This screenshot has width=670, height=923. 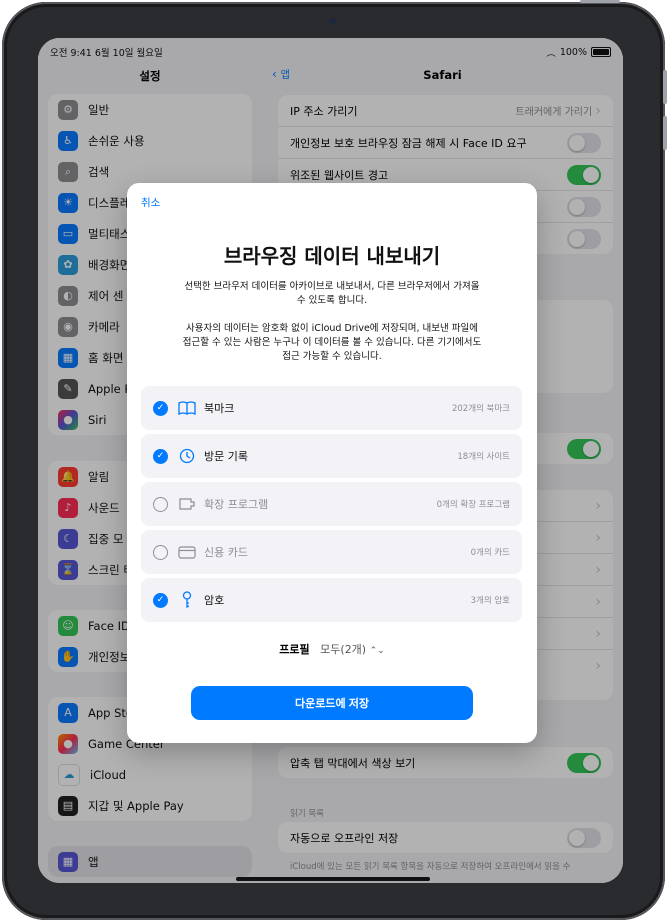 What do you see at coordinates (331, 456) in the screenshot?
I see `option-history: ✓ 방문 기록 18개의 사이트` at bounding box center [331, 456].